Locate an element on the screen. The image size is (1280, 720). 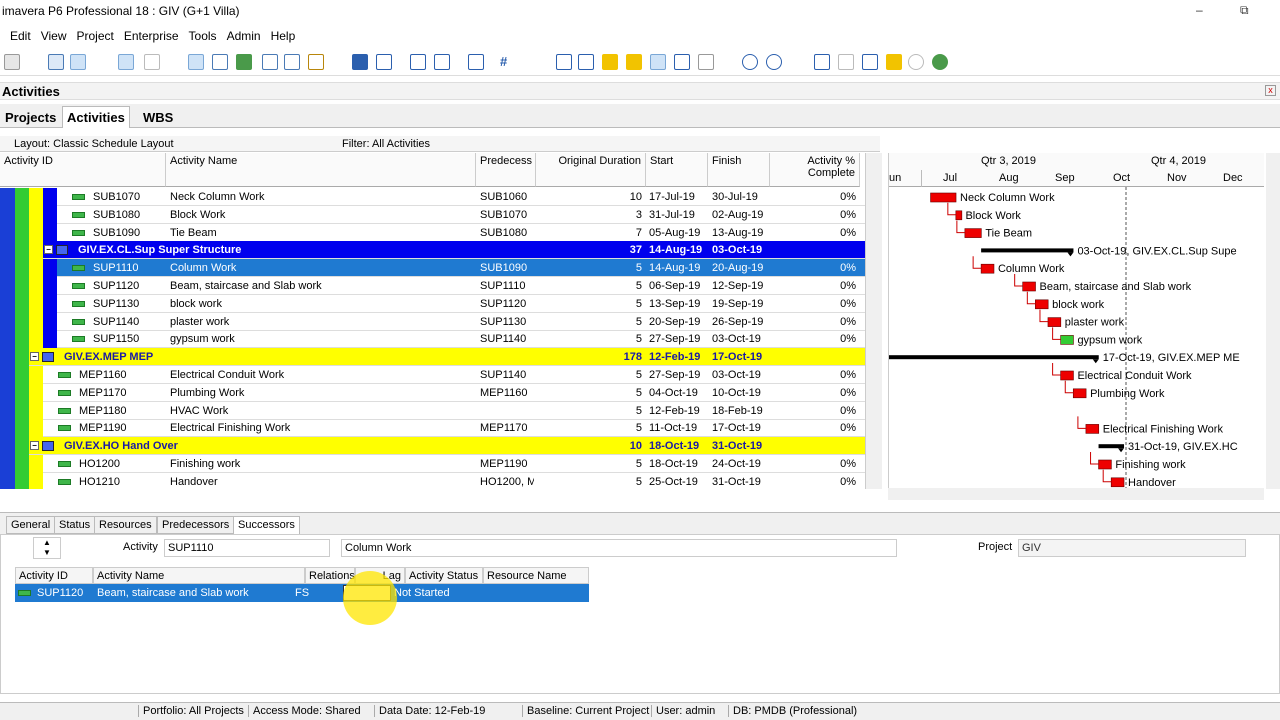
schedule-icon is located at coordinates (564, 62).